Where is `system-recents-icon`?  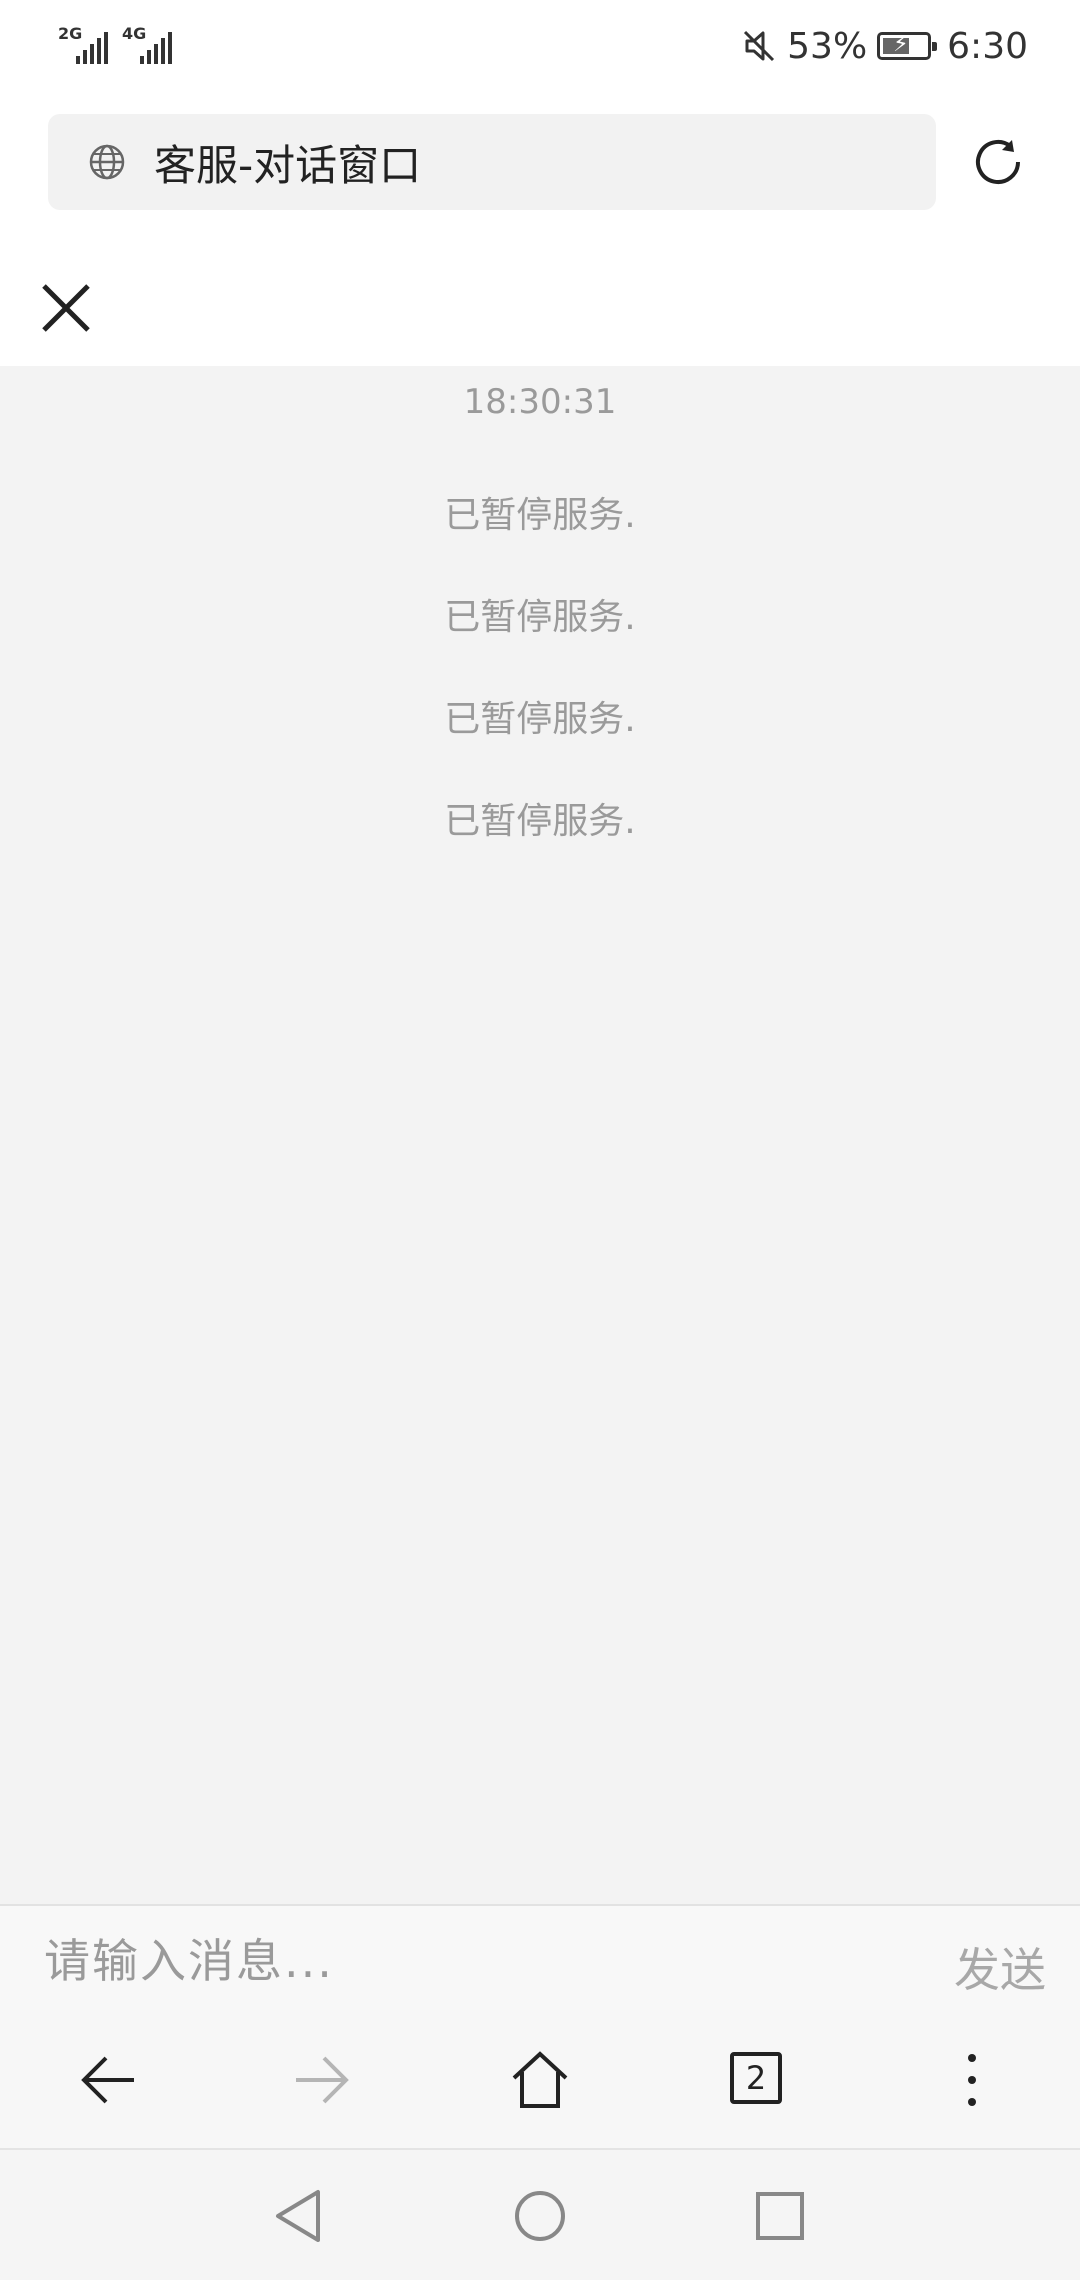 system-recents-icon is located at coordinates (780, 2216).